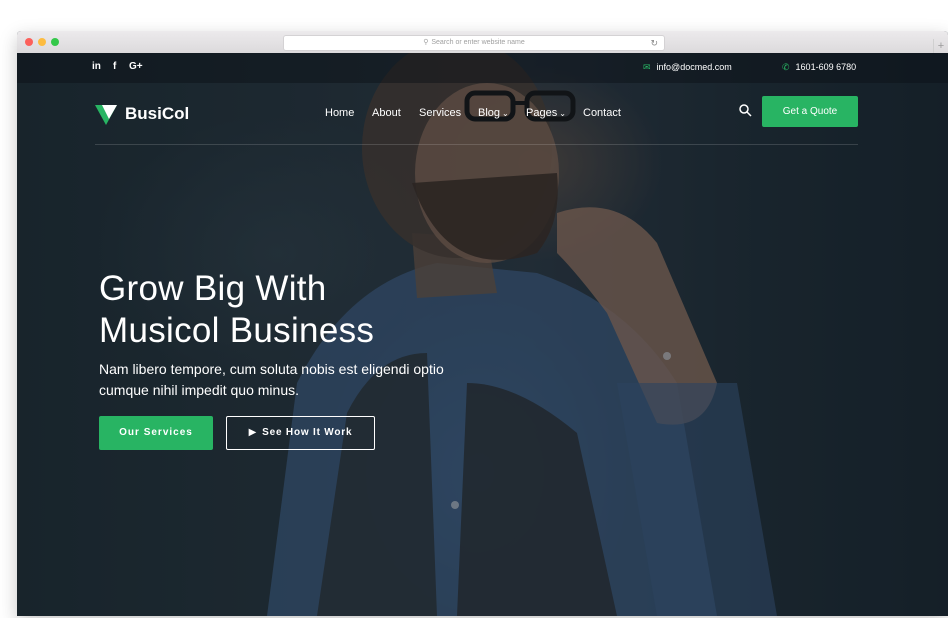 The height and width of the screenshot is (618, 948). What do you see at coordinates (478, 42) in the screenshot?
I see `address-bar-placeholder: Search or enter website name` at bounding box center [478, 42].